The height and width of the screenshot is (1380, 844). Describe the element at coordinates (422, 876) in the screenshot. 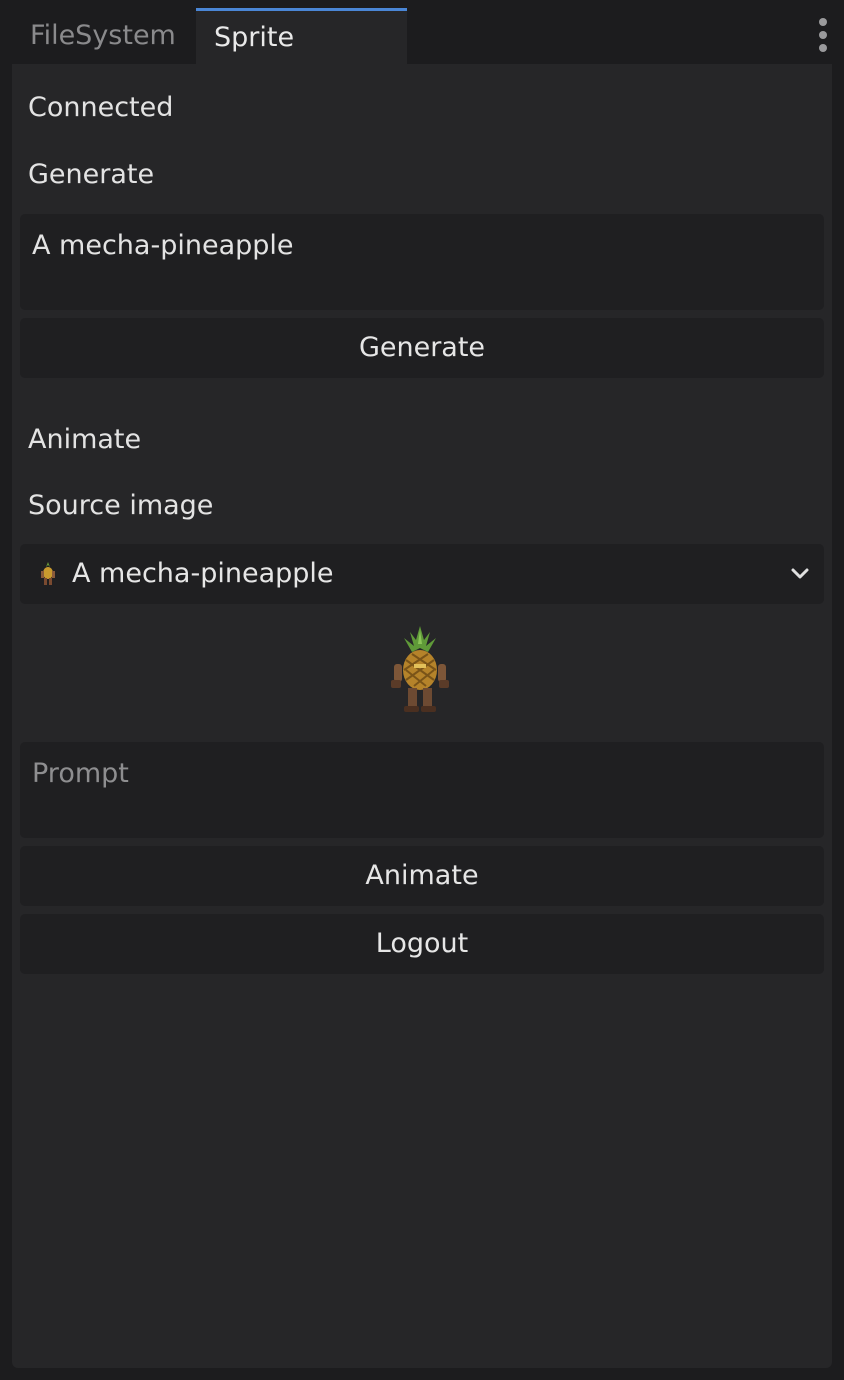

I see `animate-button: Animate` at that location.